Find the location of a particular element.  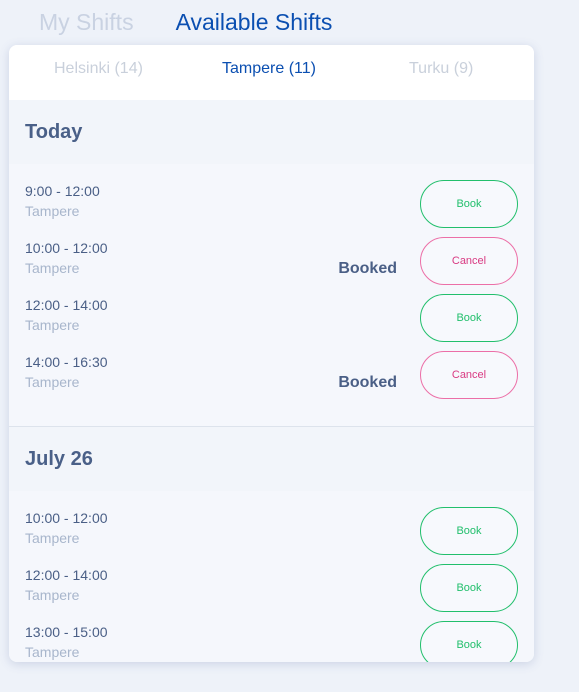

day-title: Today is located at coordinates (54, 132).